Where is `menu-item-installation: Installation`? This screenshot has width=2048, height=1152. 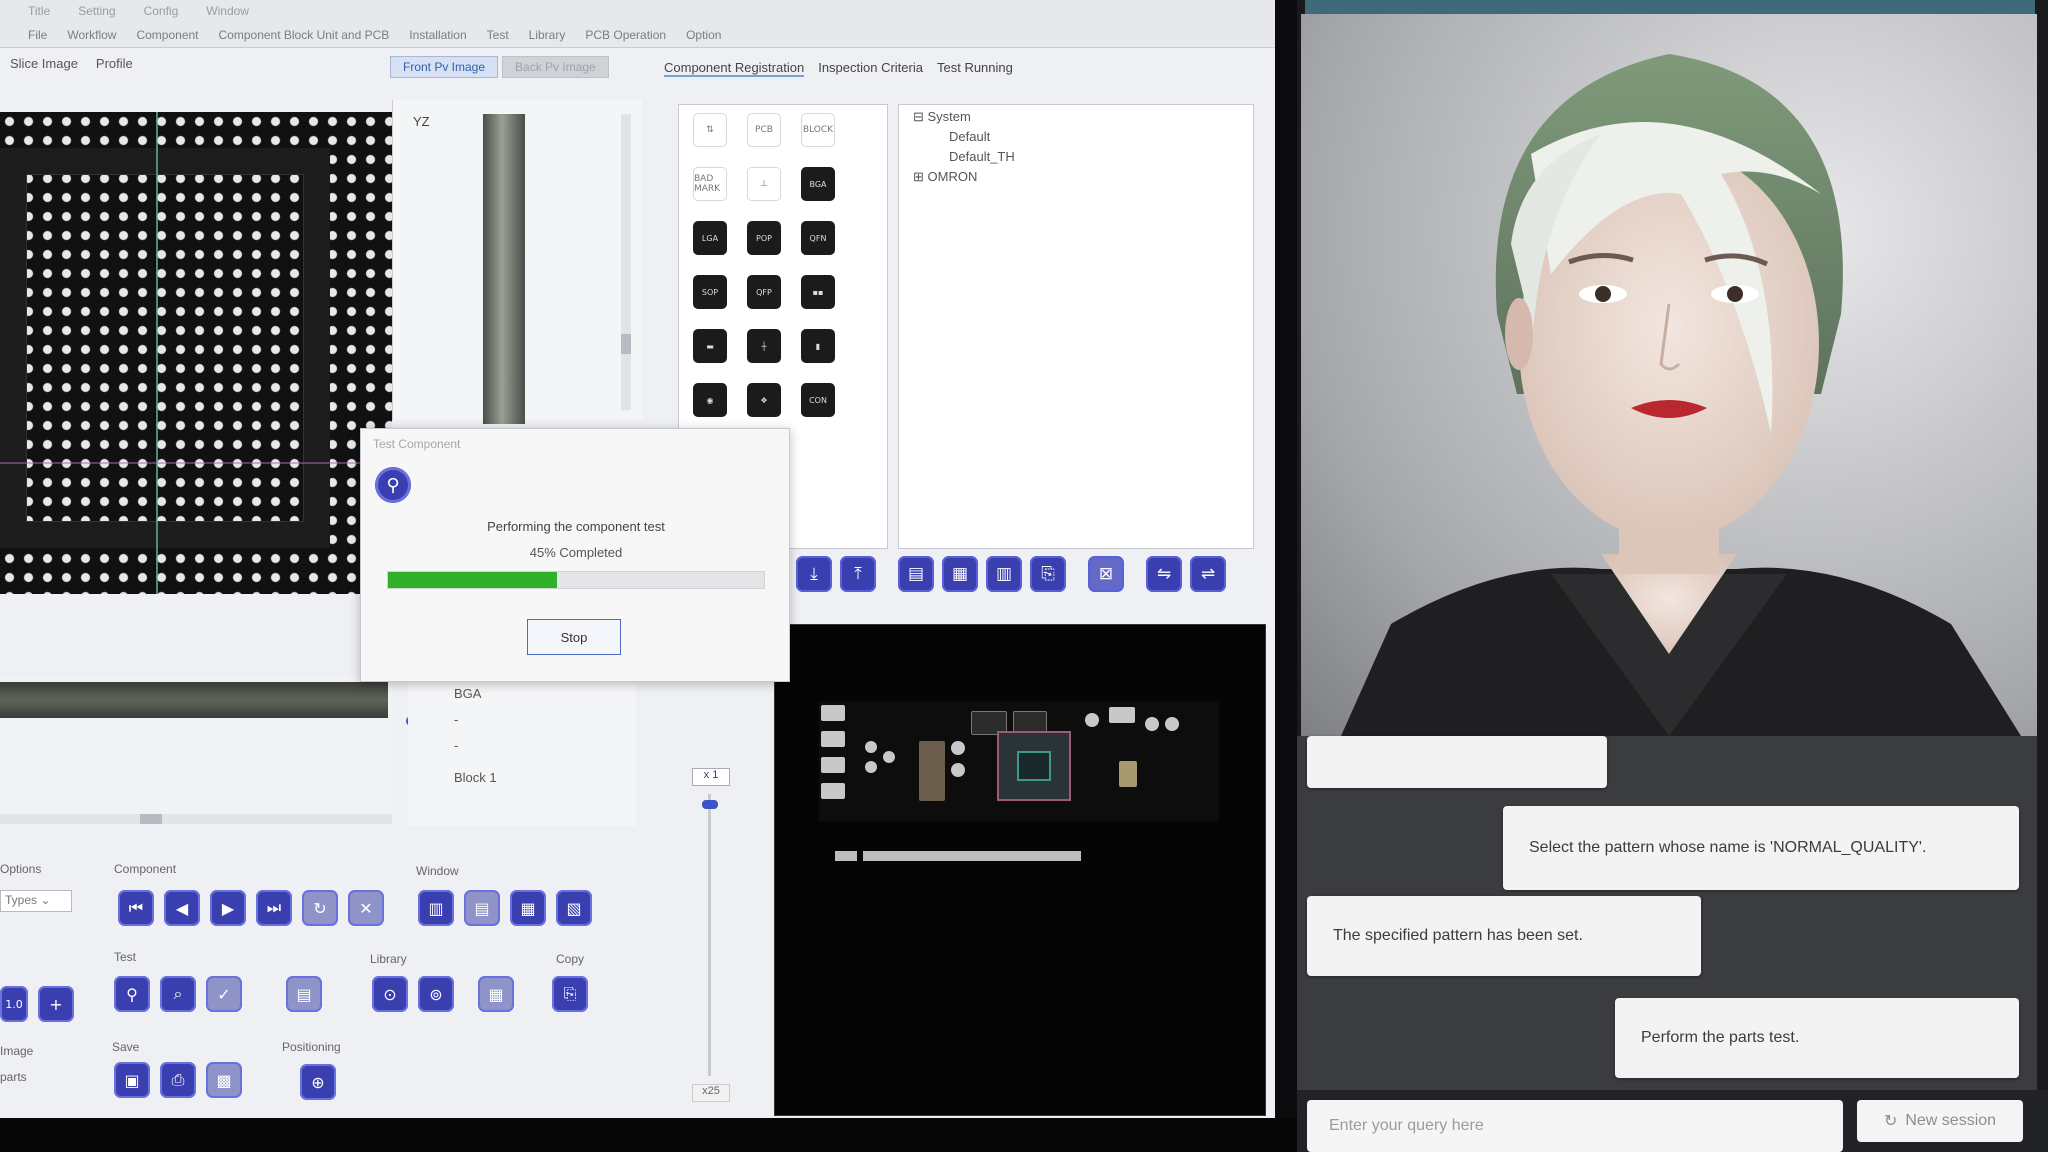 menu-item-installation: Installation is located at coordinates (437, 37).